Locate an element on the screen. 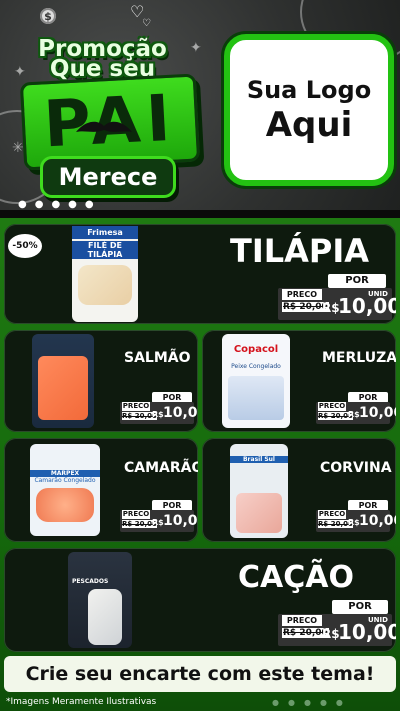  salmon-fillet-graphic is located at coordinates (63, 388).